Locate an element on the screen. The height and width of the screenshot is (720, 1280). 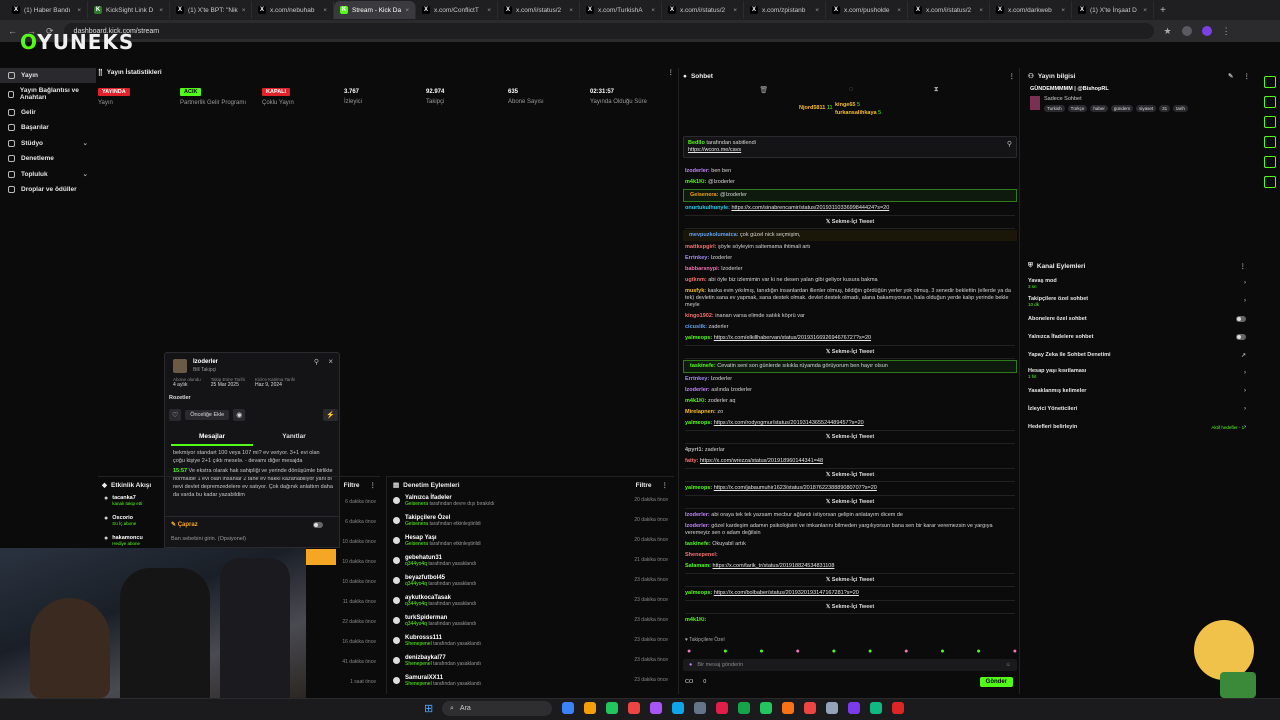
external-link-icon: ↗ is located at coordinates (1243, 355).